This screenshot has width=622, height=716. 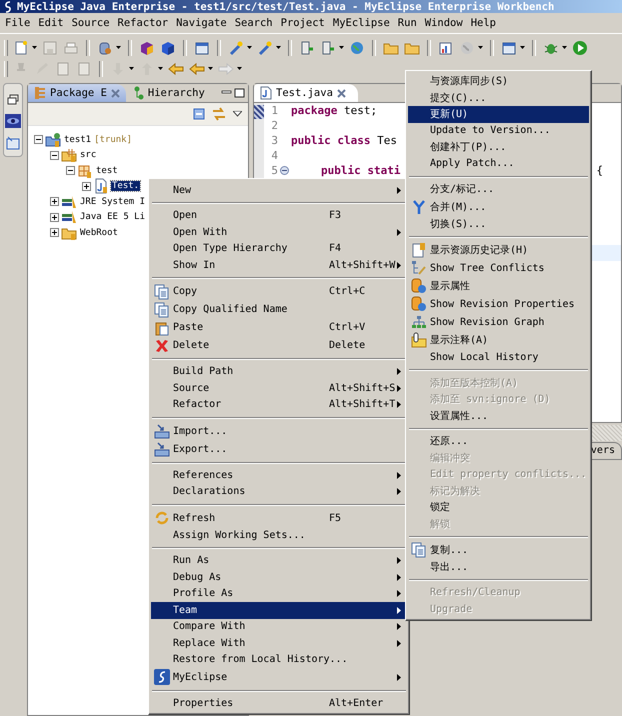 I want to click on menu-item: New, so click(x=279, y=190).